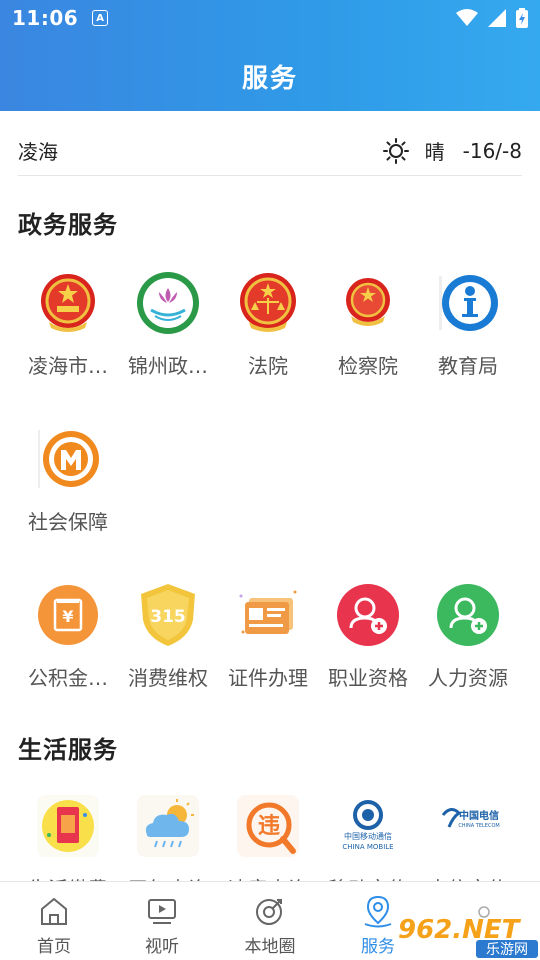  I want to click on section-title-gov: 政务服务, so click(68, 225).